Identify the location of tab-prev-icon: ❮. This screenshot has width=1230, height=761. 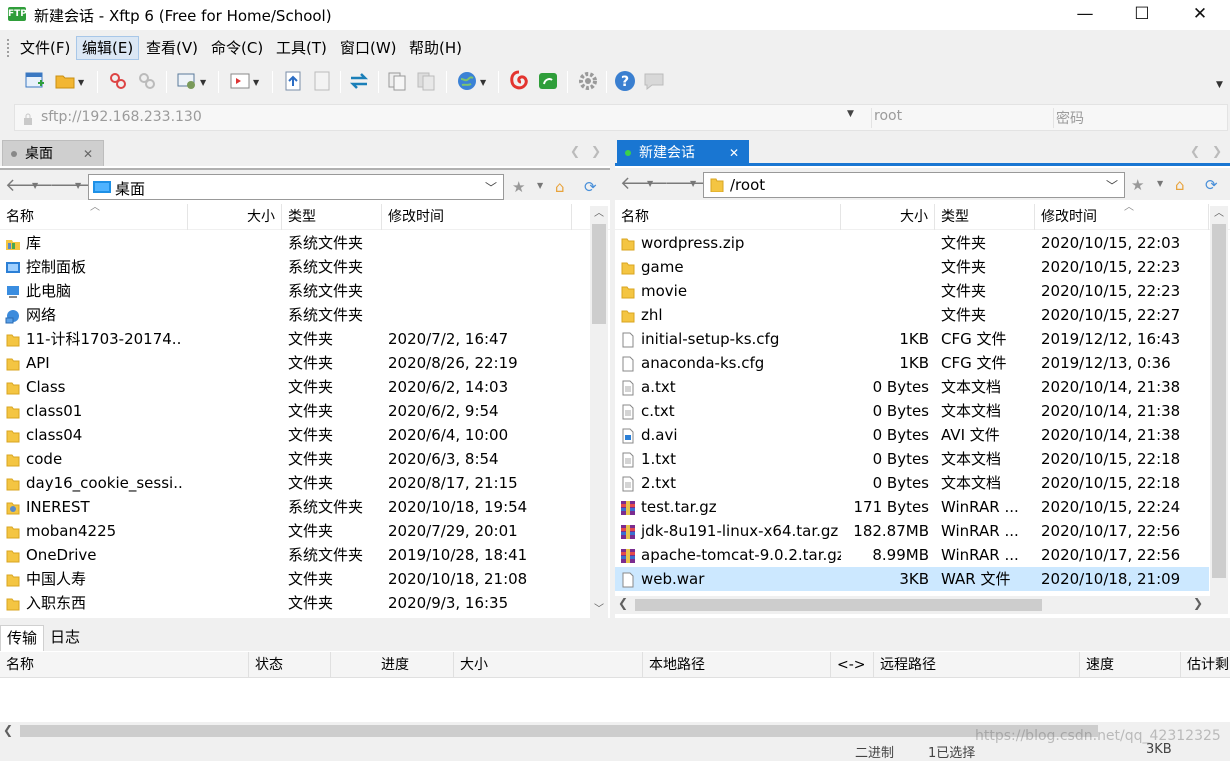
(1195, 151).